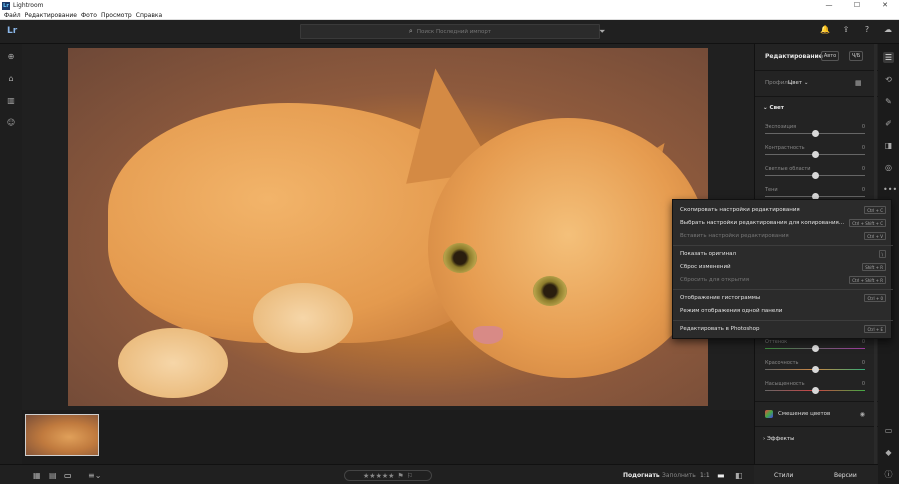 The image size is (899, 484). I want to click on gradient-icon: ◨, so click(888, 145).